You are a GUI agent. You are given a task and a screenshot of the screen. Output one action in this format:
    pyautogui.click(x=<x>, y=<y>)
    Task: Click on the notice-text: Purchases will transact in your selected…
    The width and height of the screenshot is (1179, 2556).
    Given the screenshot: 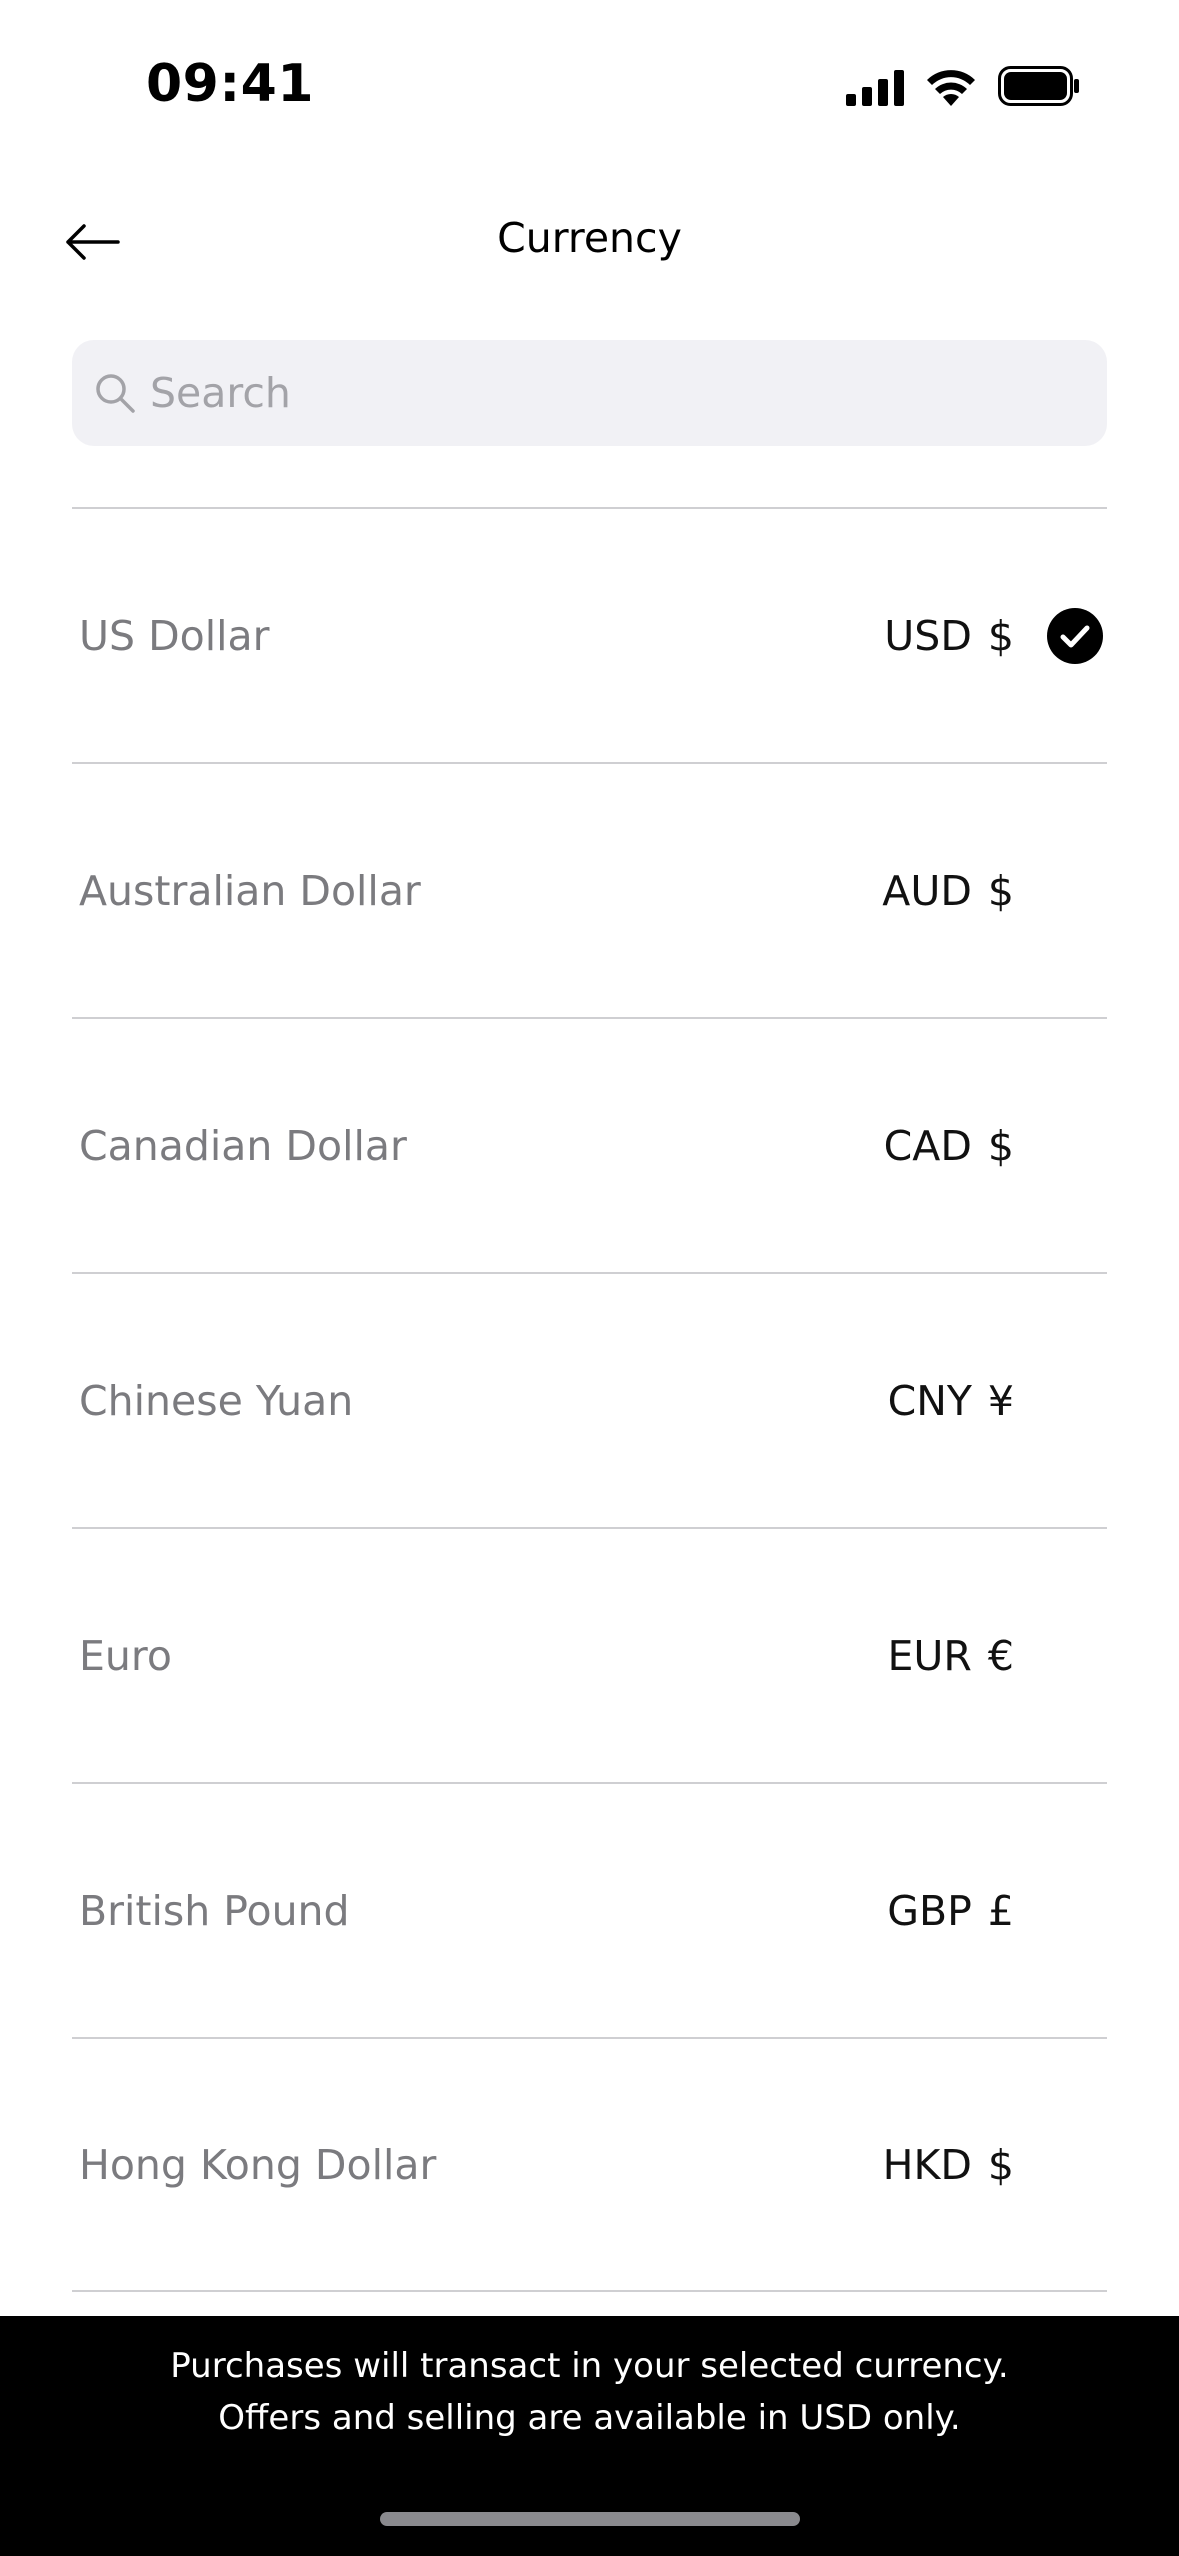 What is the action you would take?
    pyautogui.click(x=589, y=2392)
    